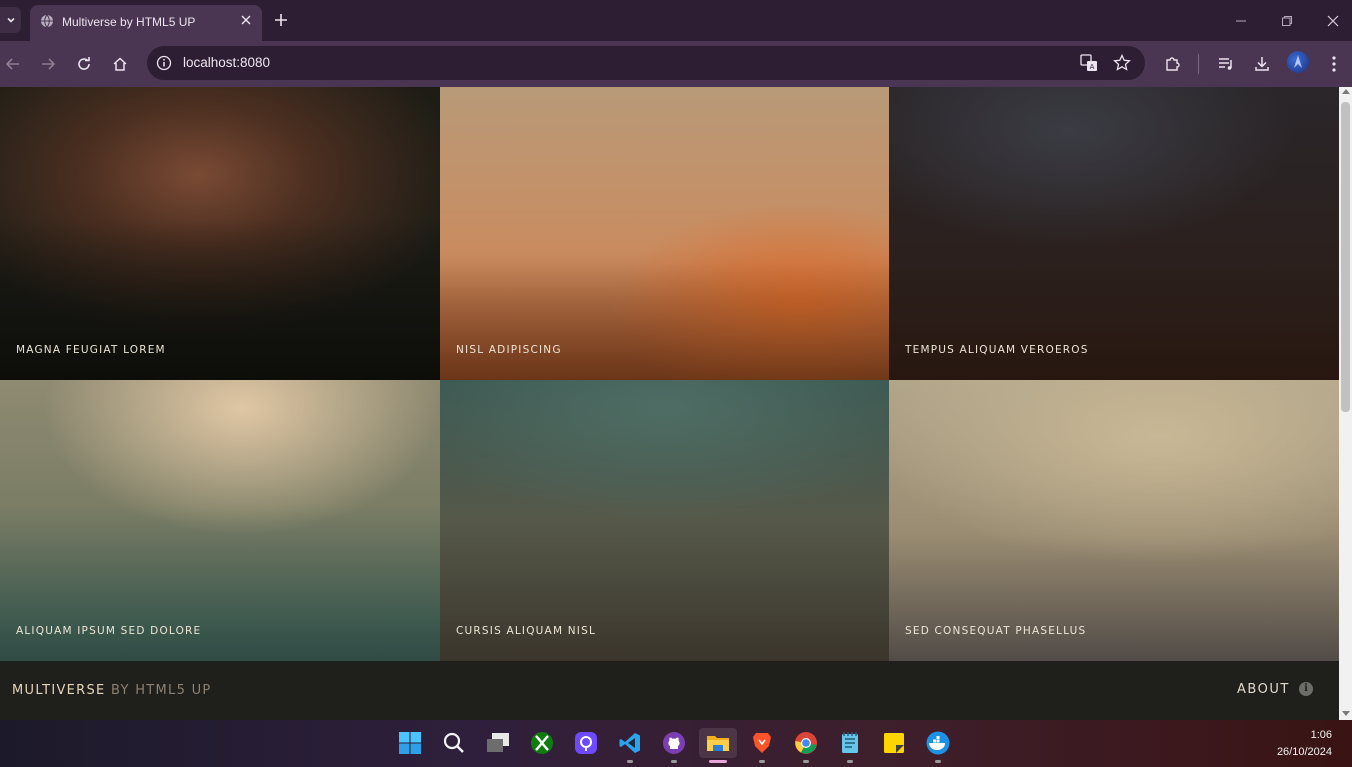 The image size is (1352, 767). I want to click on close-window-button, so click(1333, 21).